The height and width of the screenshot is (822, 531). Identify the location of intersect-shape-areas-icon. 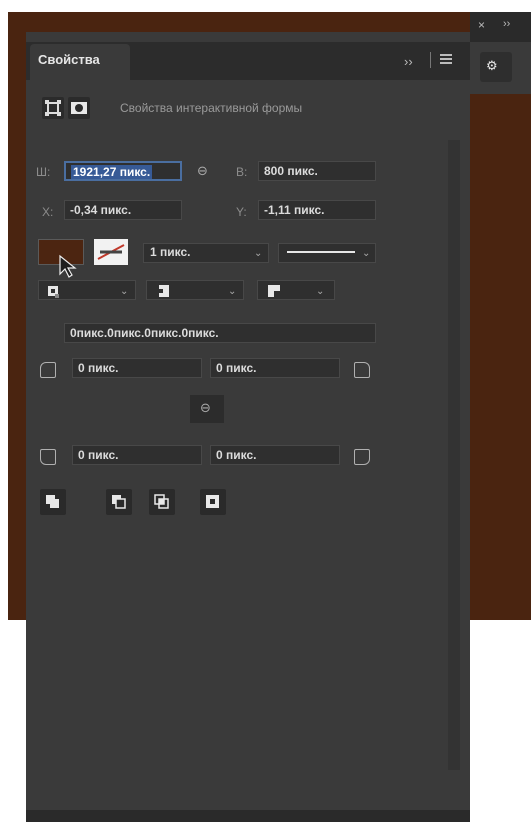
(161, 501).